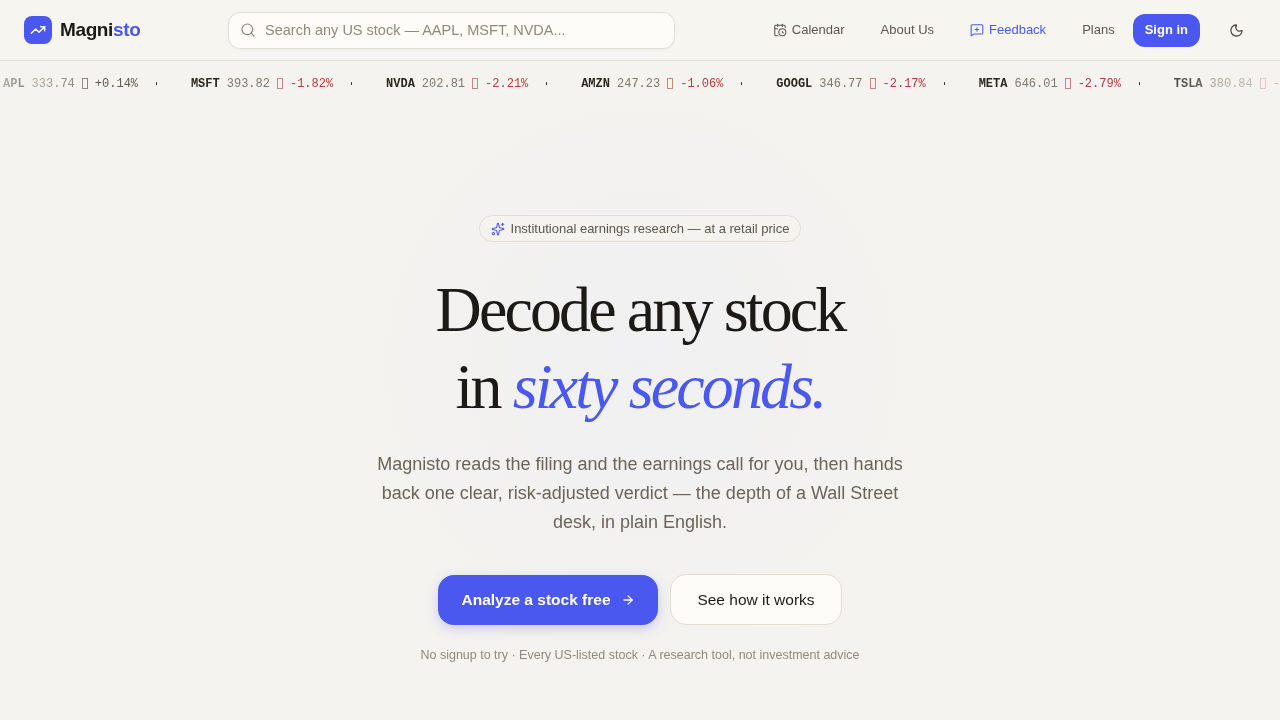 The image size is (1280, 720). I want to click on nav-link: About Us, so click(907, 30).